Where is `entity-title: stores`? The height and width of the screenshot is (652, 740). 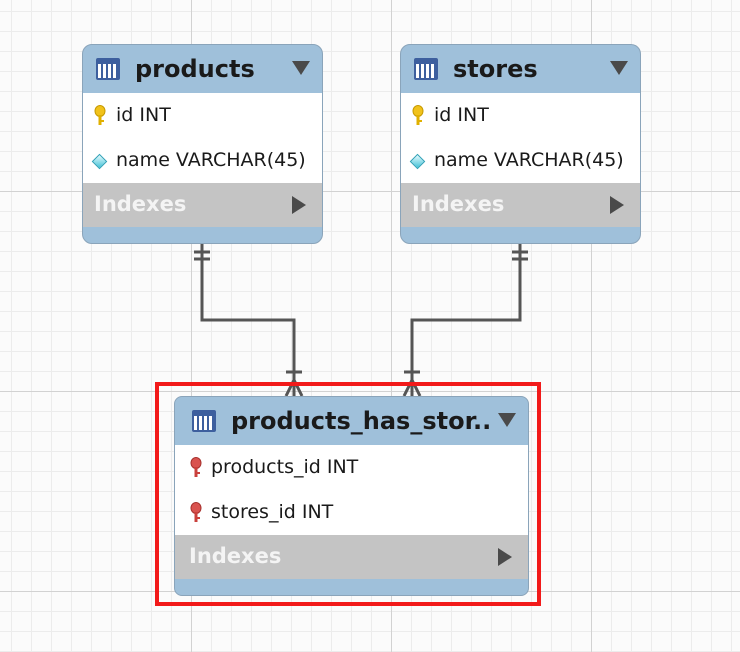 entity-title: stores is located at coordinates (495, 69).